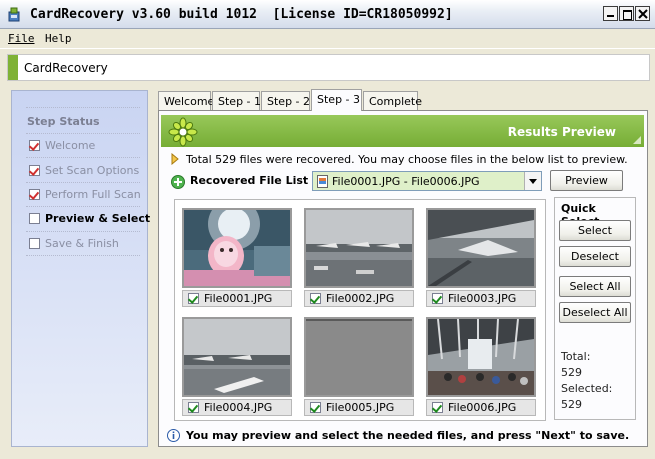 The image size is (655, 459). I want to click on minimize-button, so click(610, 13).